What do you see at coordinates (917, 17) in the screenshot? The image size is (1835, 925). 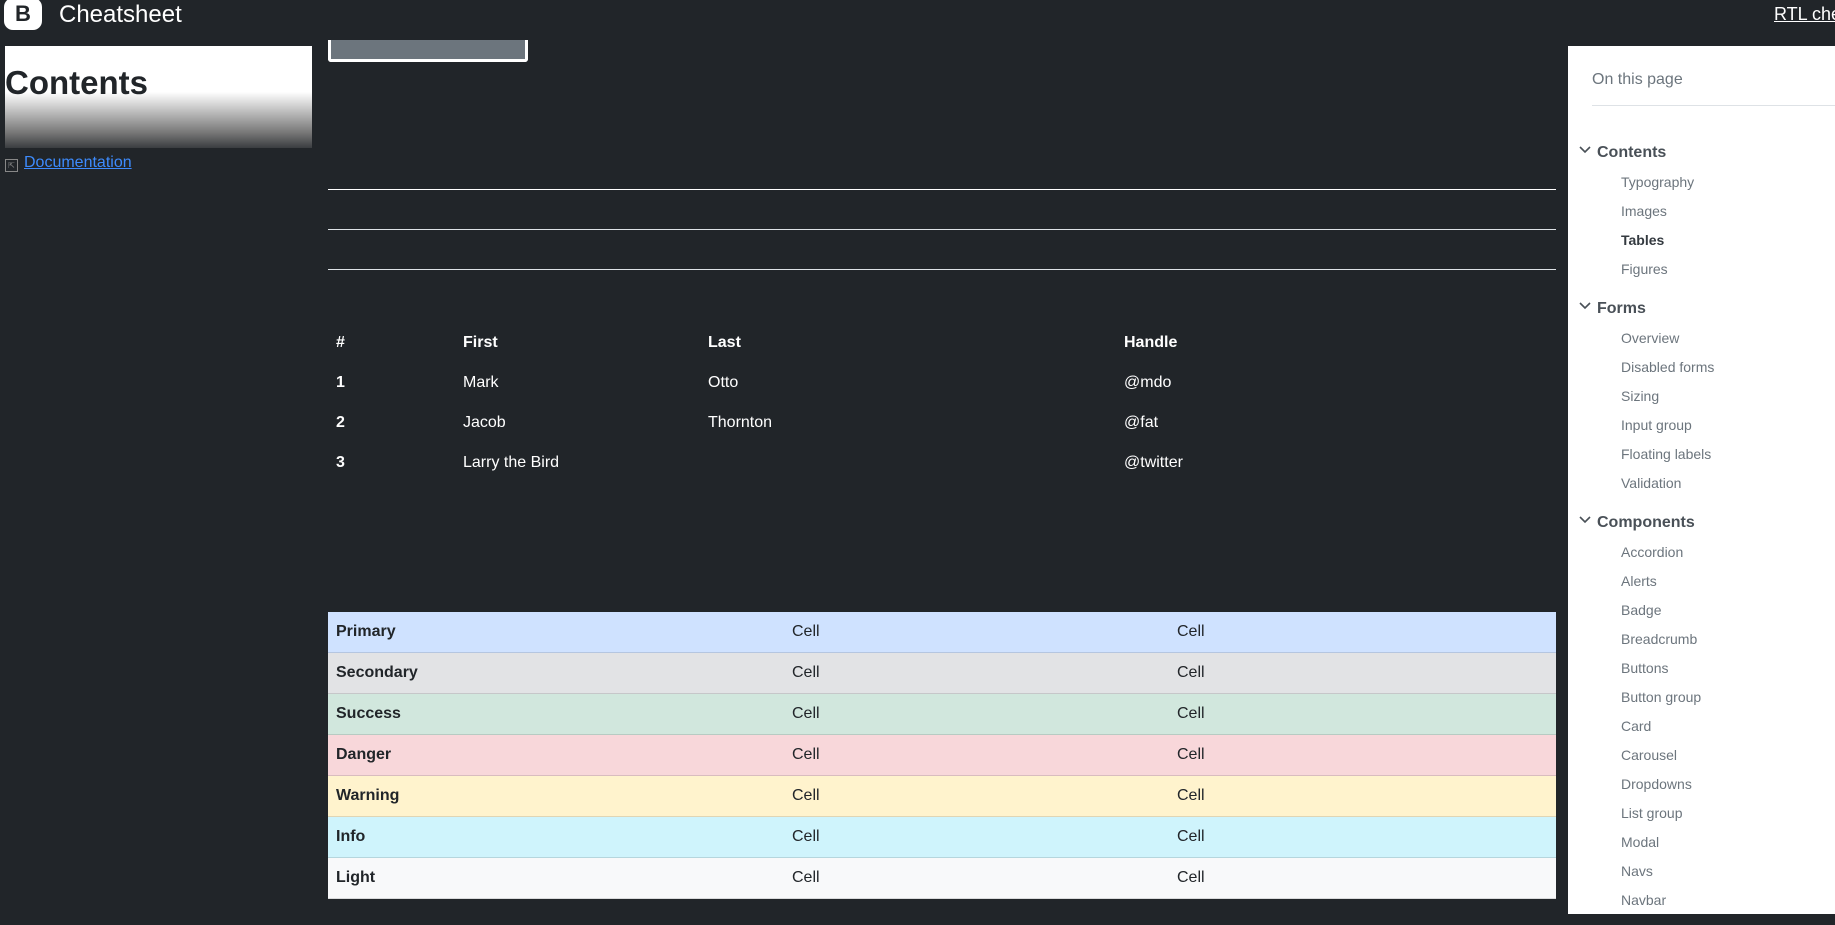 I see `top-navbar: B Cheatsheet RTL chea` at bounding box center [917, 17].